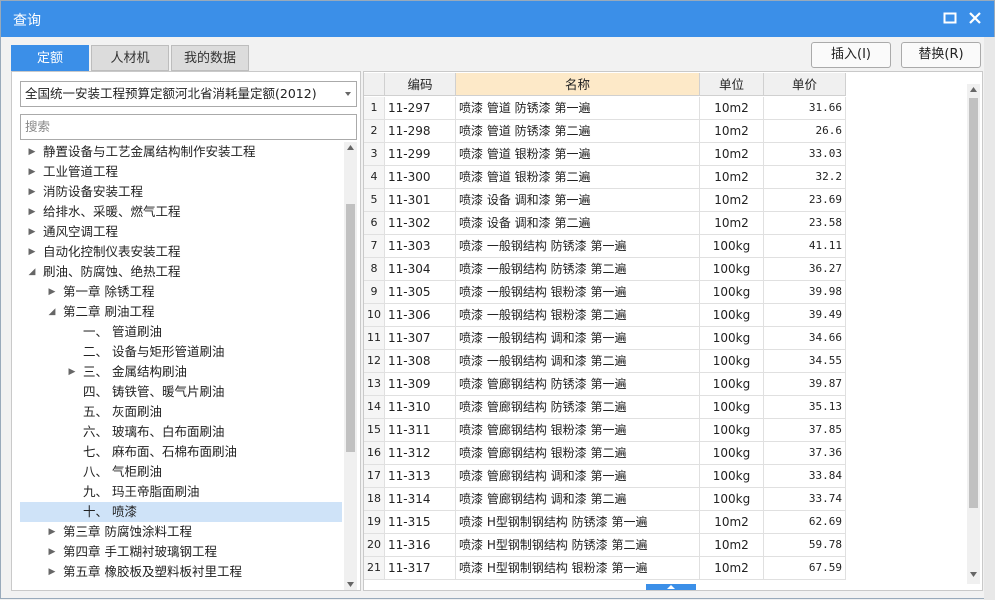 The image size is (995, 600). Describe the element at coordinates (578, 223) in the screenshot. I see `quota-name: 喷漆 设备 调和漆 第二遍` at that location.